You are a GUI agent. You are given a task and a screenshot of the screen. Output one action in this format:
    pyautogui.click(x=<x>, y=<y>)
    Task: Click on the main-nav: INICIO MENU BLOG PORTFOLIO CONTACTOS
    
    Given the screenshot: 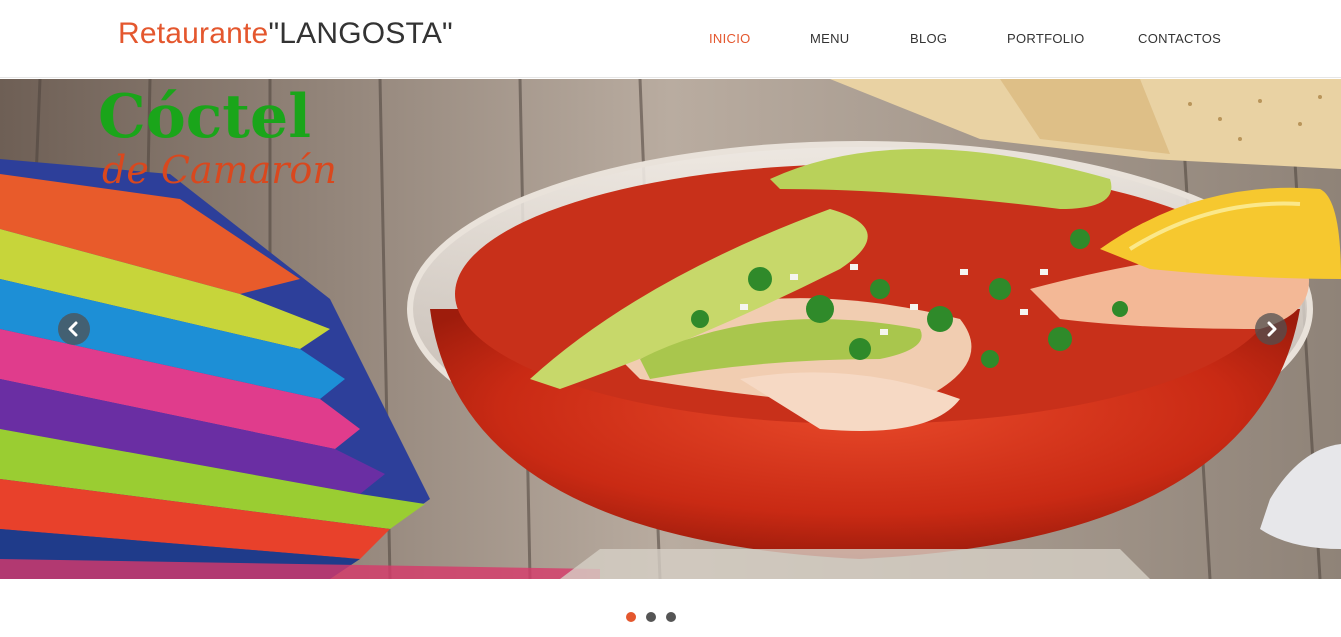 What is the action you would take?
    pyautogui.click(x=670, y=40)
    